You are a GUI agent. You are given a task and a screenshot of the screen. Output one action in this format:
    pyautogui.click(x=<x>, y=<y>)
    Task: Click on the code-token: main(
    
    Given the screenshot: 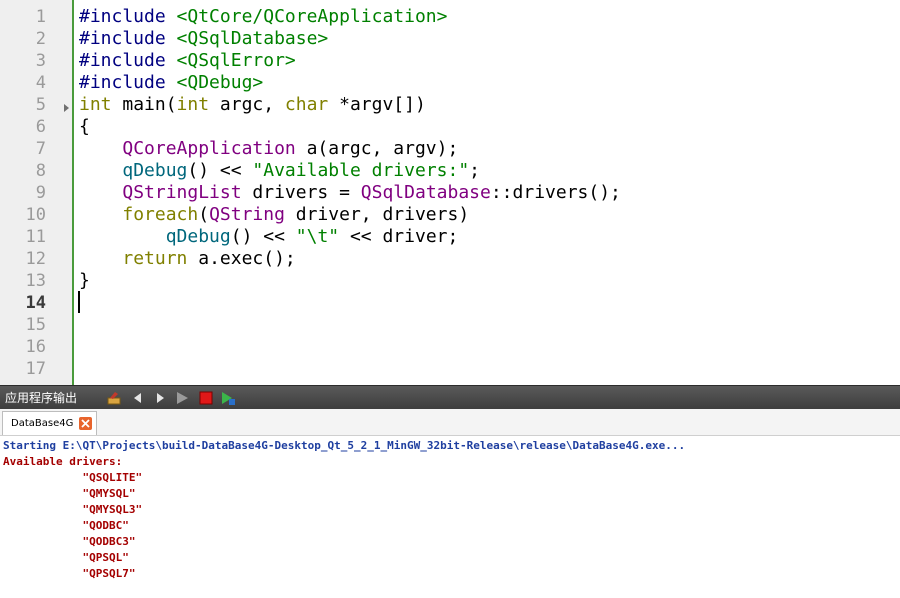 What is the action you would take?
    pyautogui.click(x=144, y=104)
    